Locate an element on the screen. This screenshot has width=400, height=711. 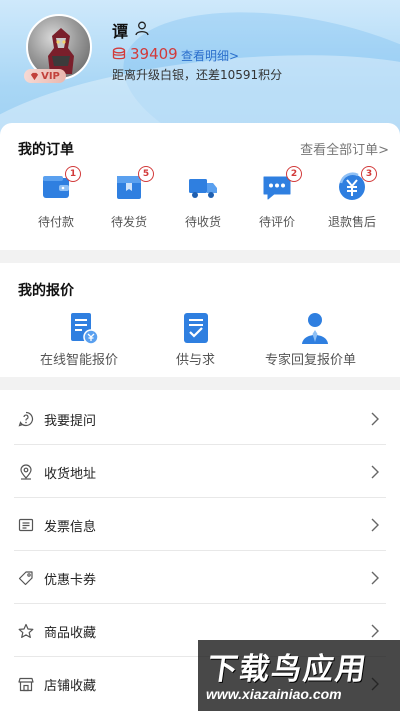
question-icon is located at coordinates (26, 419).